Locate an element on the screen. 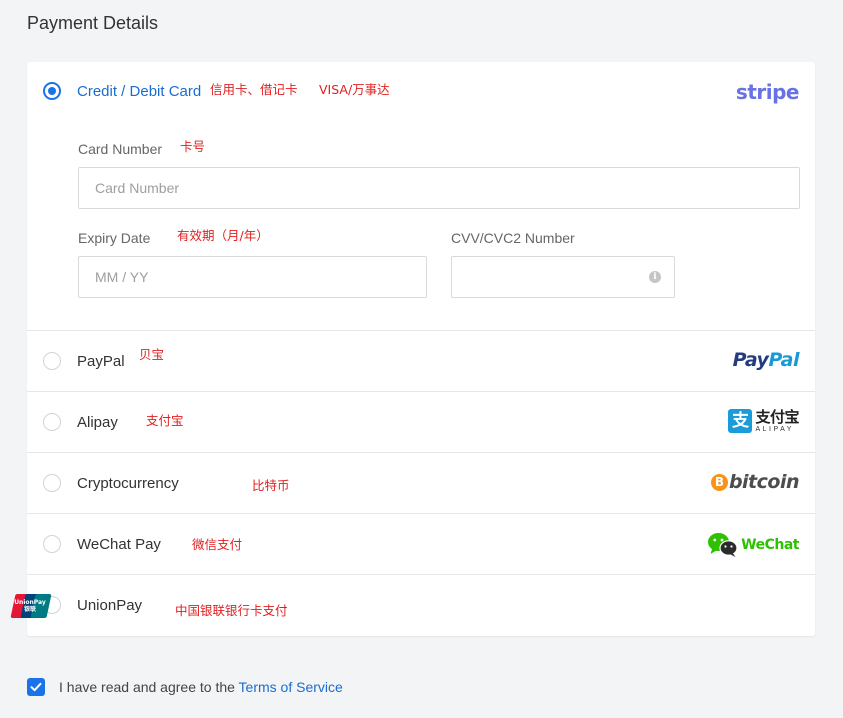  bitcoin-icon: B is located at coordinates (719, 482).